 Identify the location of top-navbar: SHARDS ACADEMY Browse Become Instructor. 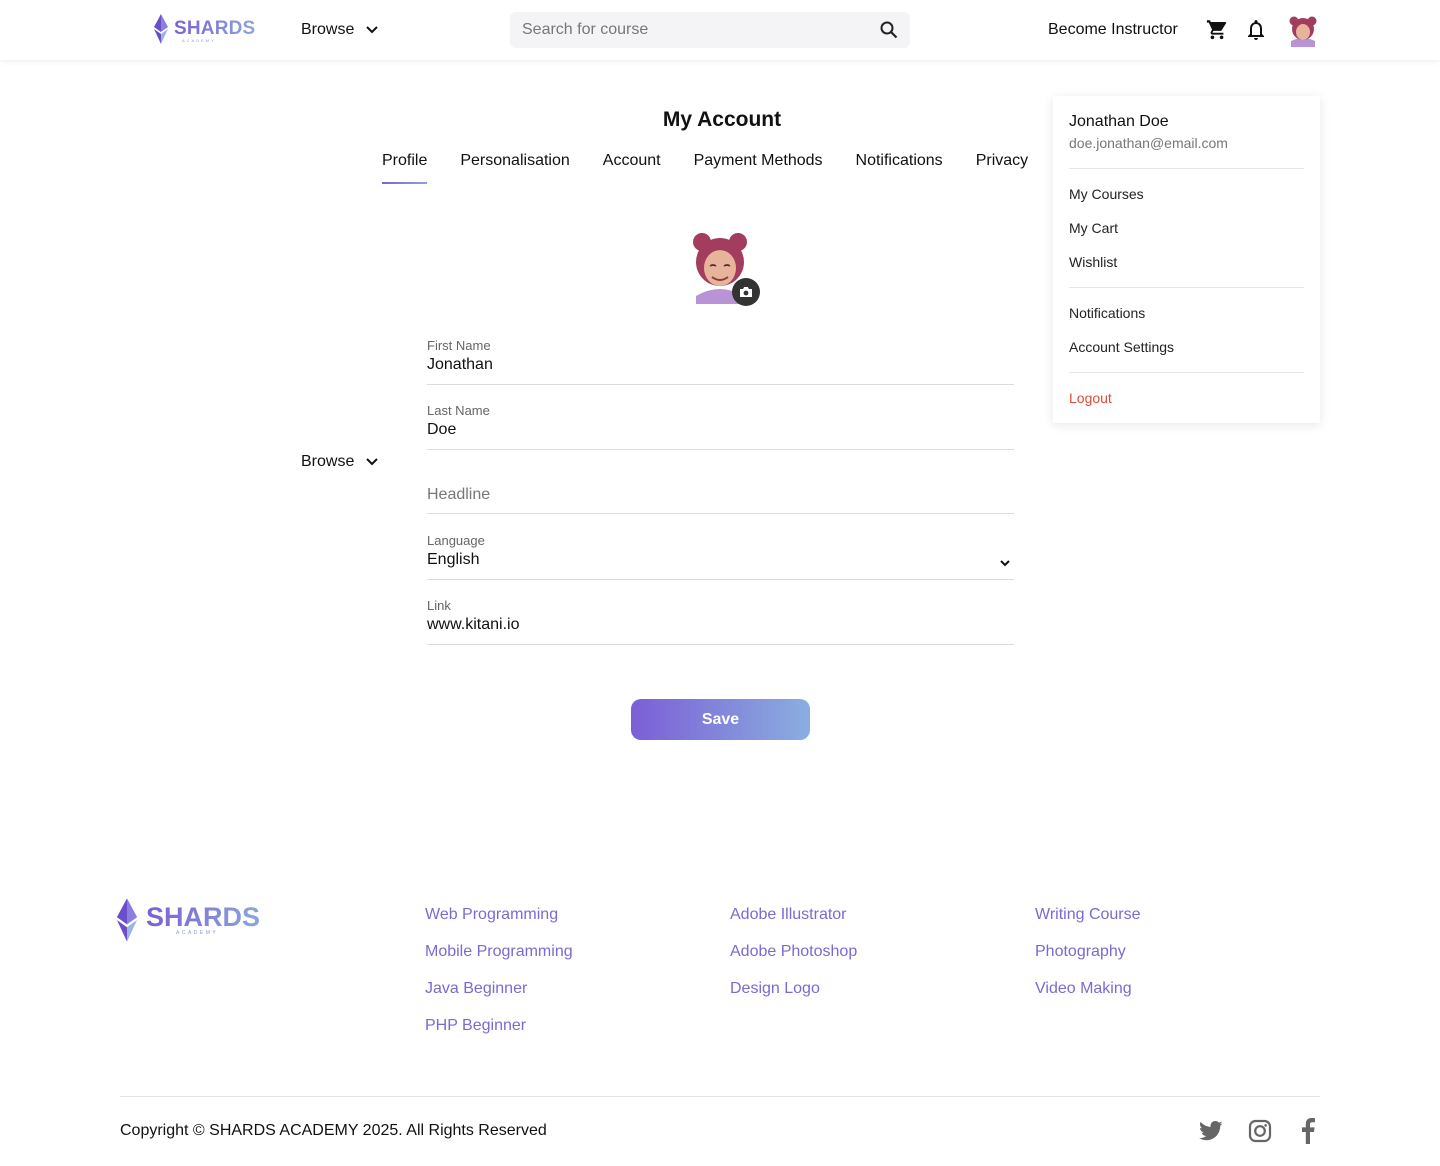
(720, 30).